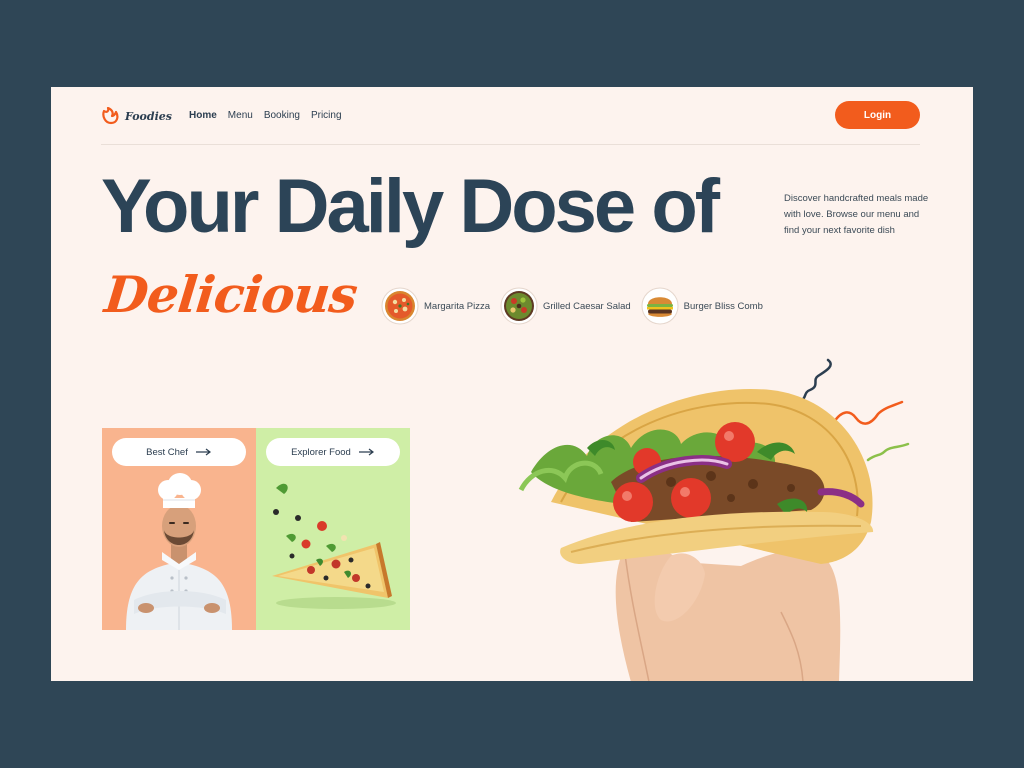 The height and width of the screenshot is (768, 1024). I want to click on hero-script-word: Delicious, so click(230, 294).